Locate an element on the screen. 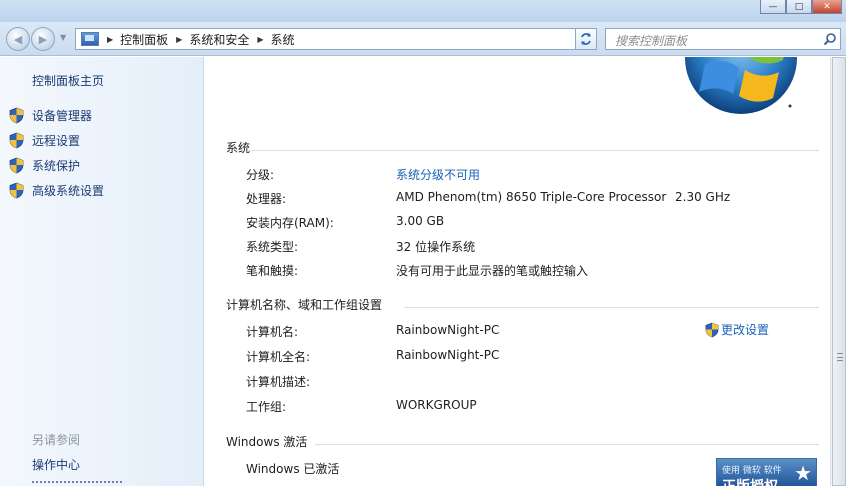 The height and width of the screenshot is (486, 846). back-button: ◀ is located at coordinates (18, 39).